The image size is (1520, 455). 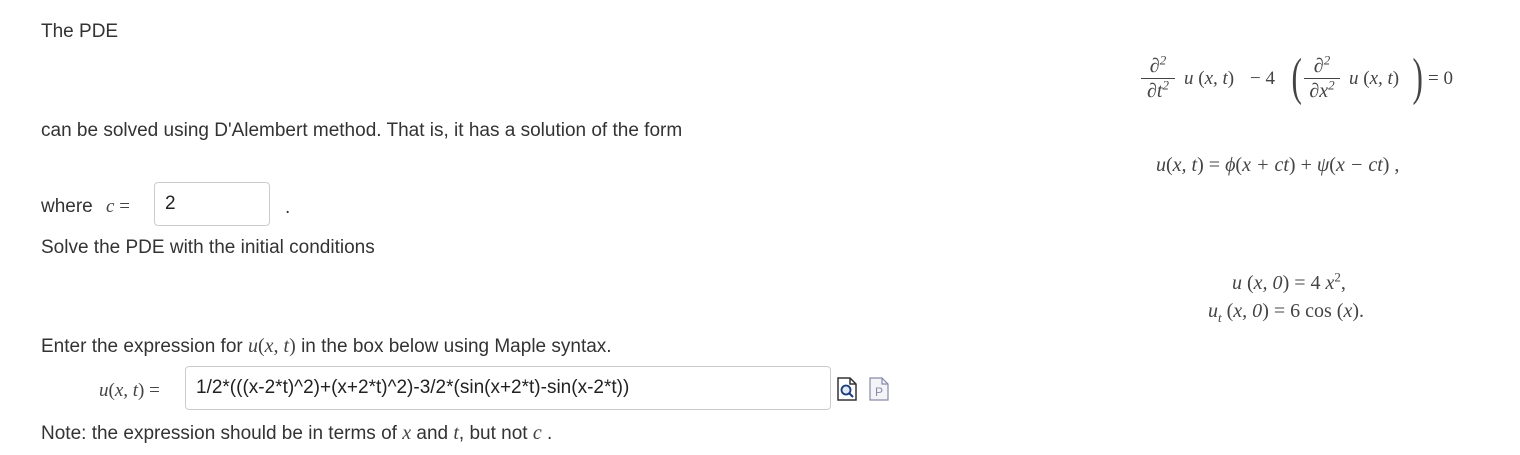 I want to click on enter-text-after: in the box below using Maple syntax., so click(x=456, y=346).